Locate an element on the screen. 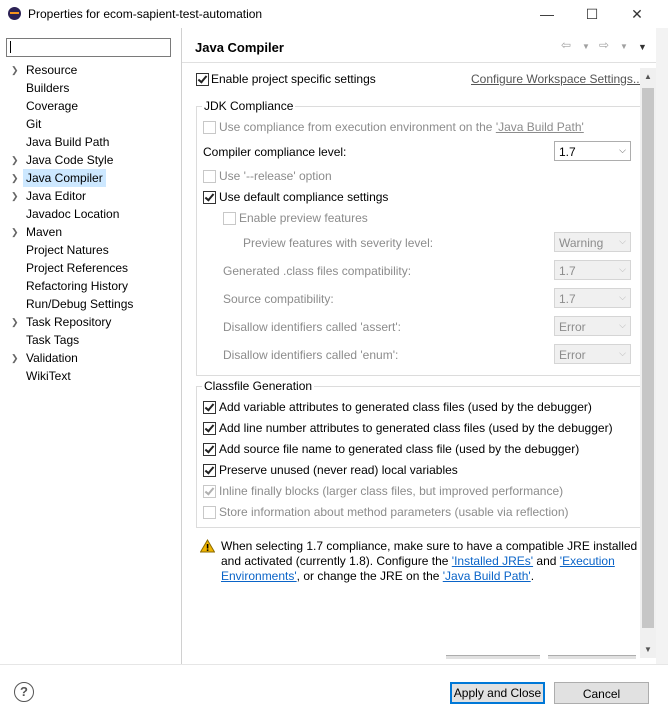 The image size is (668, 724). java-build-path-link: 'Java Build Path' is located at coordinates (540, 127).